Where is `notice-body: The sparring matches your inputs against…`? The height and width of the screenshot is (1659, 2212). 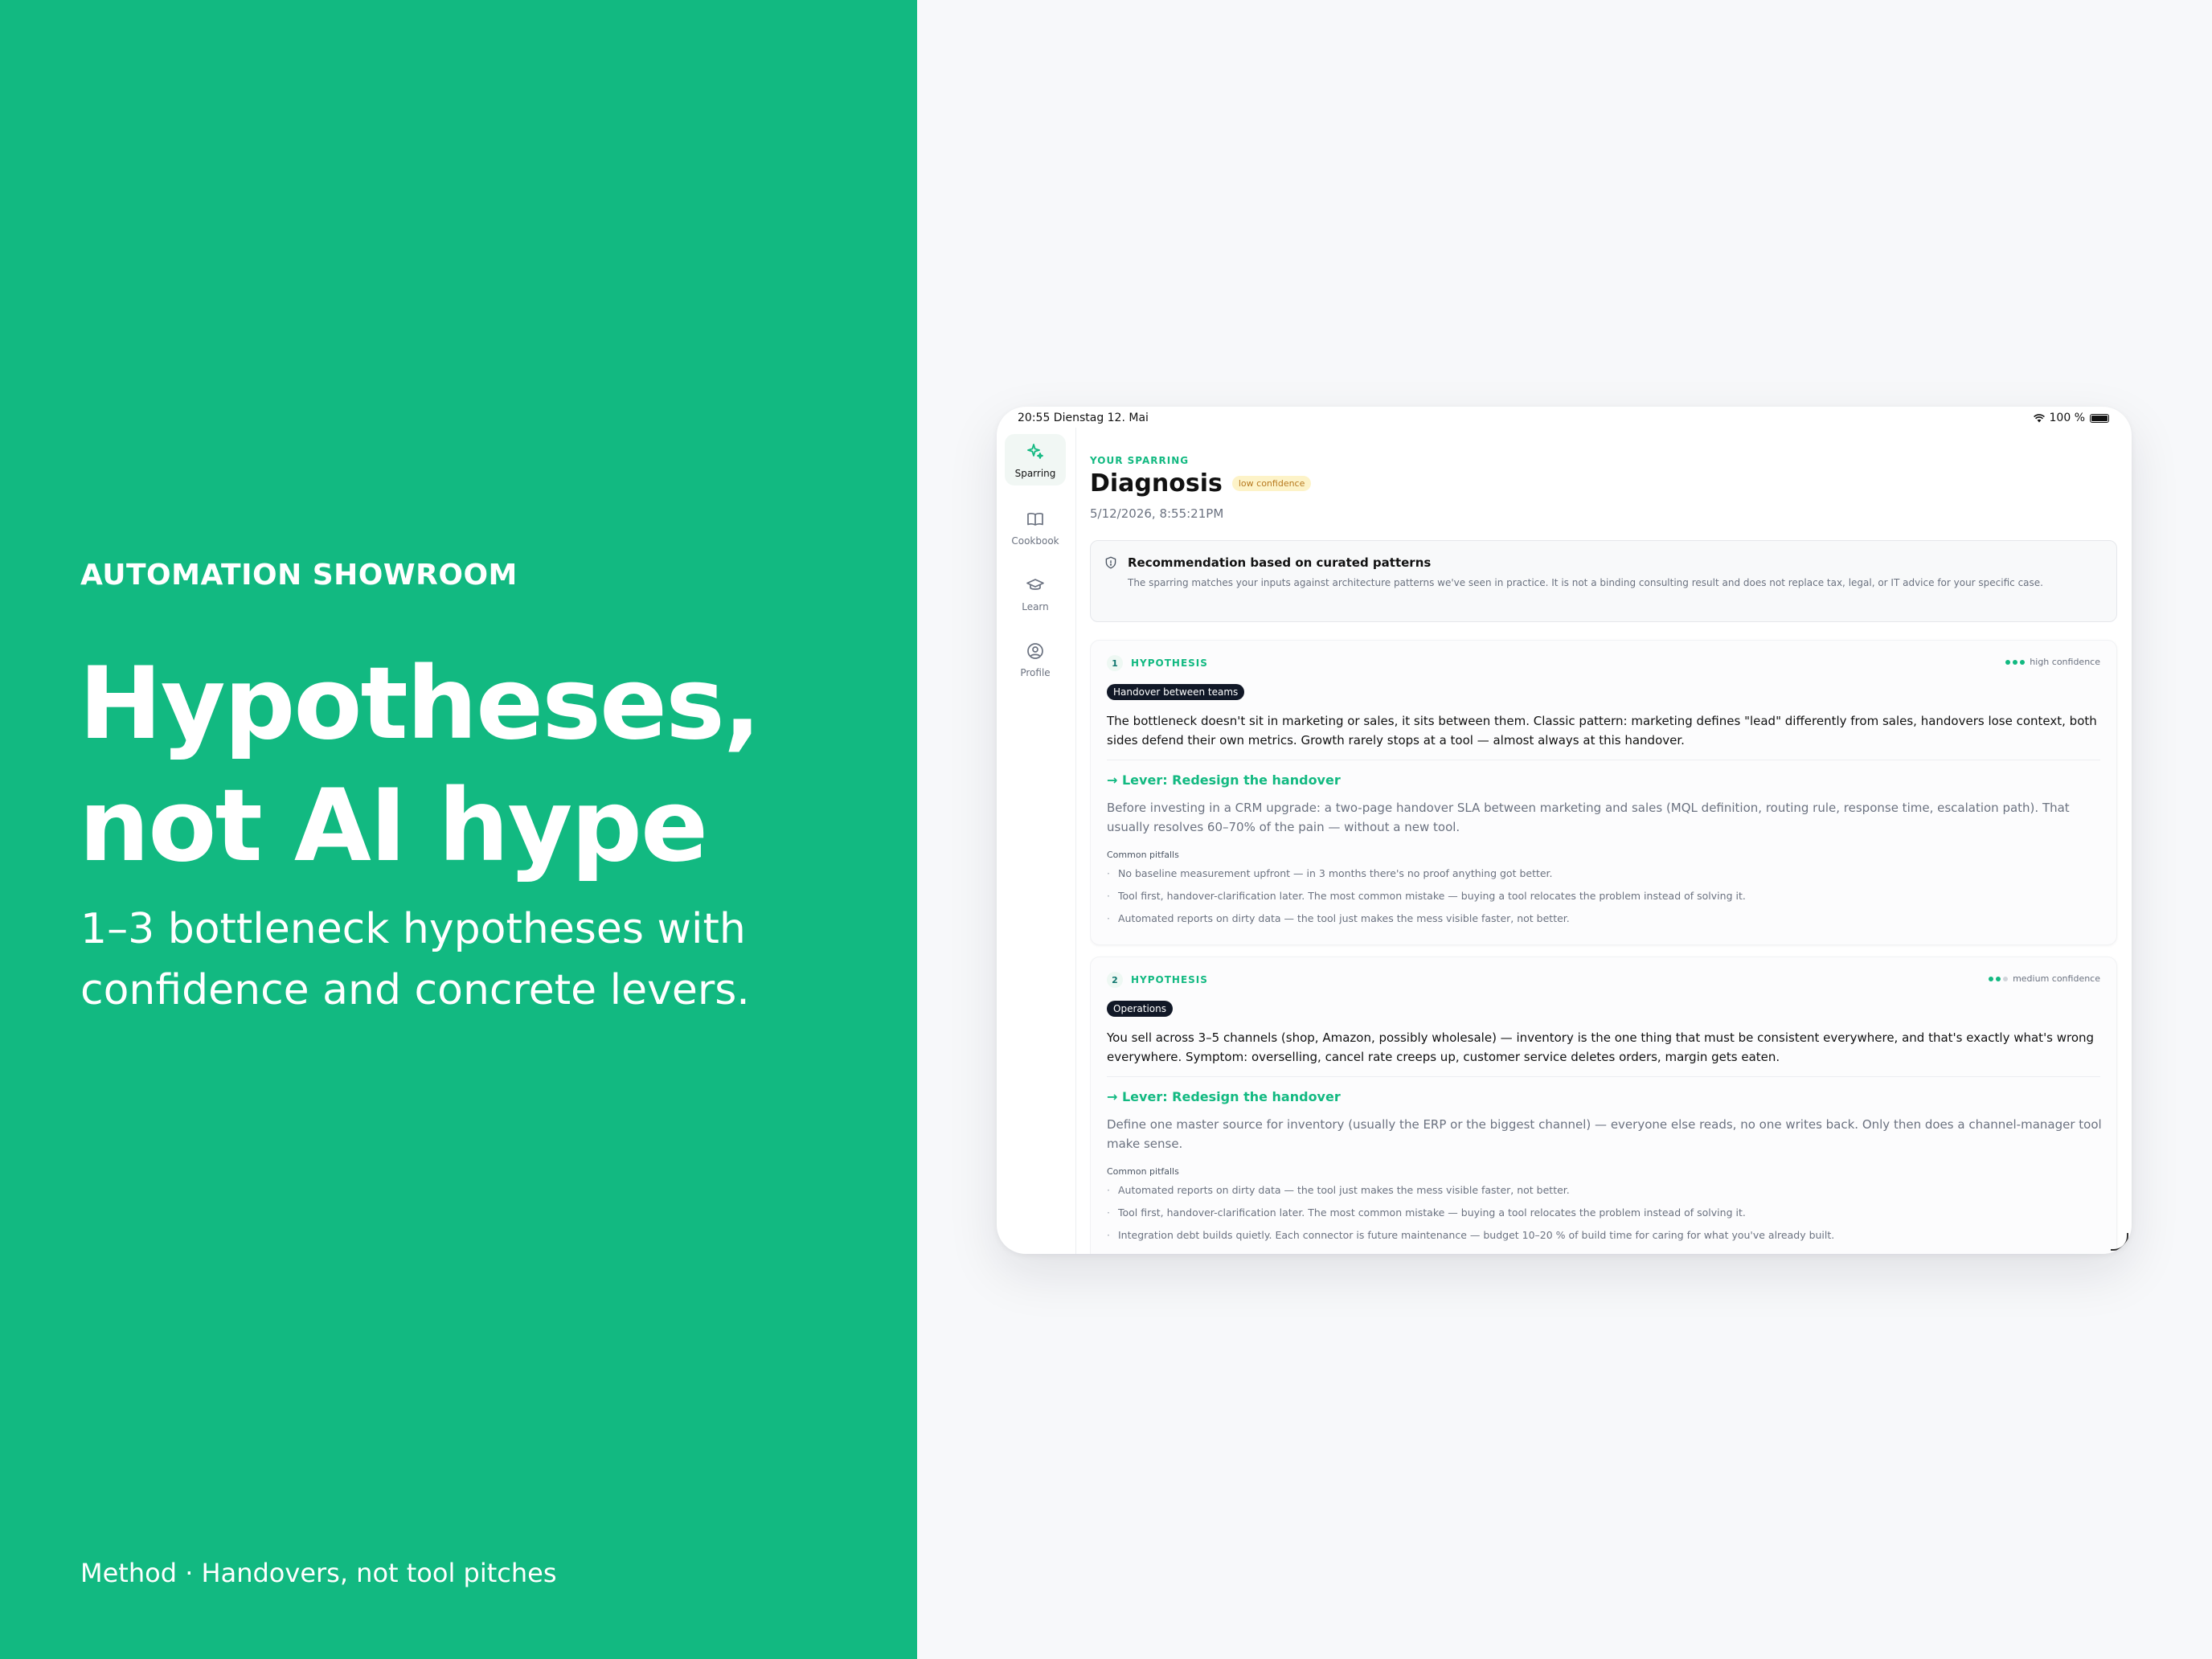 notice-body: The sparring matches your inputs against… is located at coordinates (1585, 582).